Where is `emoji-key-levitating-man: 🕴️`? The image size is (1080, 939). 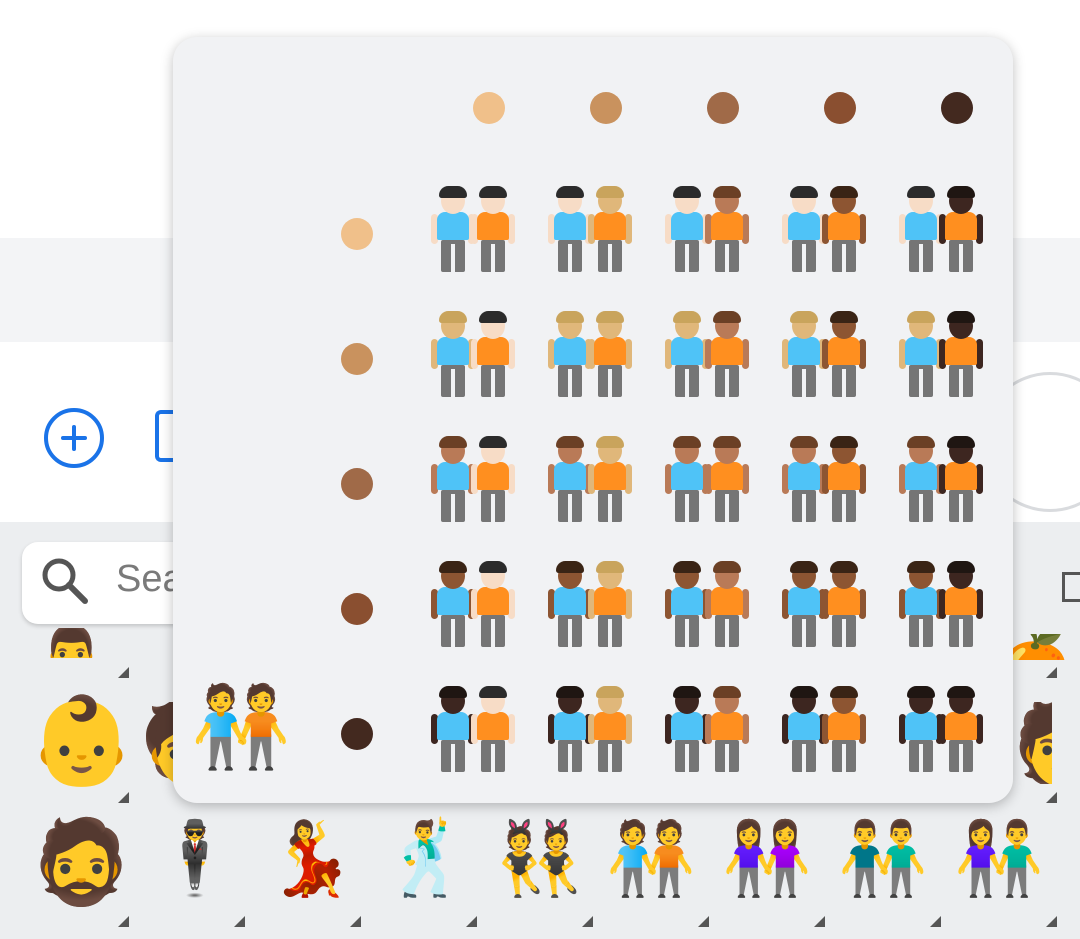 emoji-key-levitating-man: 🕴️ is located at coordinates (195, 858).